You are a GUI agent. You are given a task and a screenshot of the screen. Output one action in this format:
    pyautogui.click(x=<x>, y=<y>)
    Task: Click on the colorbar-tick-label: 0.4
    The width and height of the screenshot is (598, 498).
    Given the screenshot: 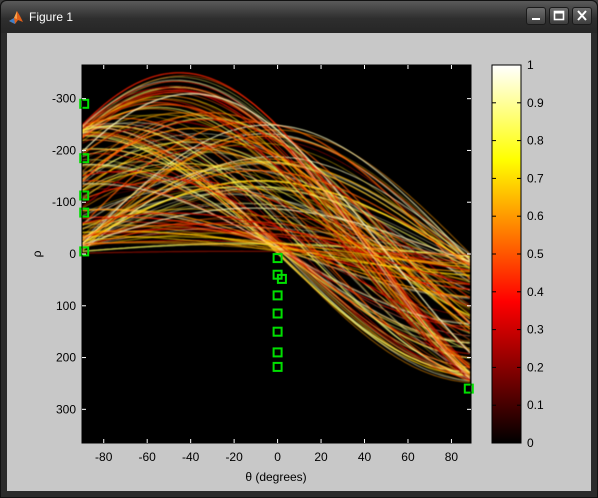 What is the action you would take?
    pyautogui.click(x=535, y=292)
    